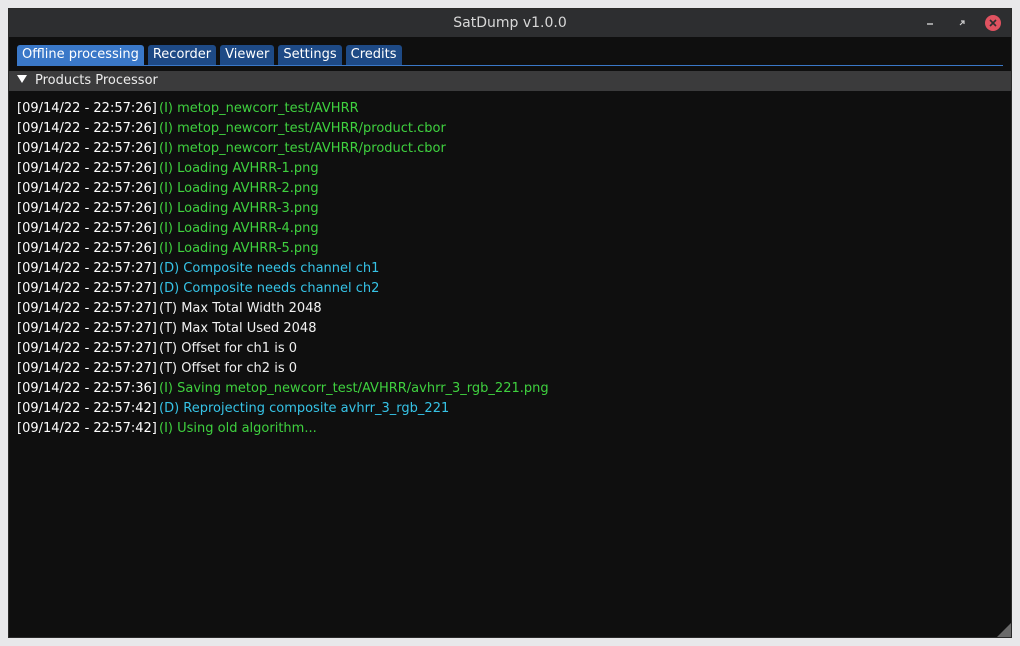 Image resolution: width=1020 pixels, height=646 pixels. I want to click on tab-settings: Settings, so click(310, 55).